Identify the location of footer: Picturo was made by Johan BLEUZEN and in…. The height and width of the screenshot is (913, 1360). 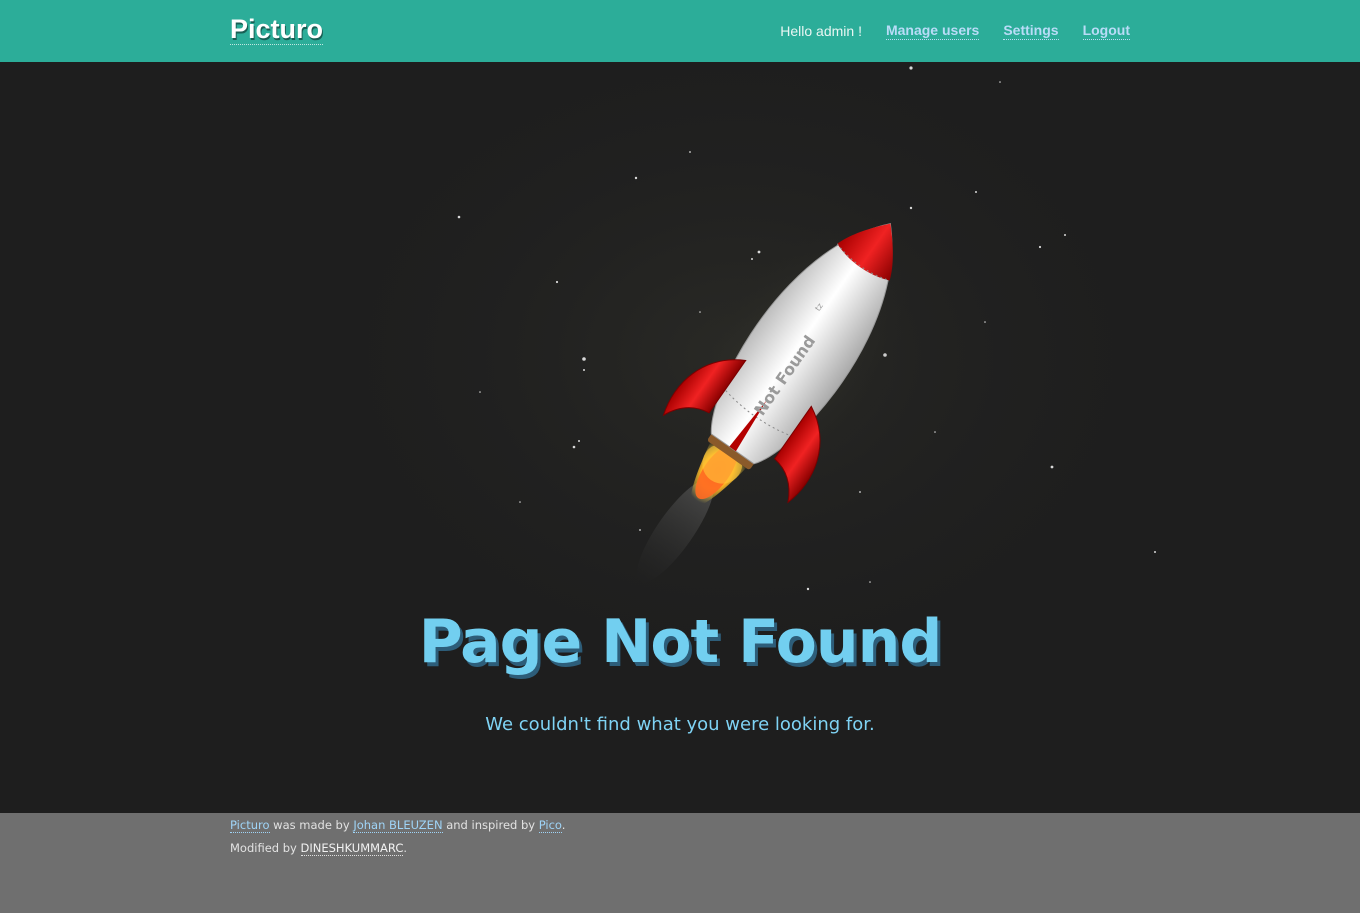
(680, 863).